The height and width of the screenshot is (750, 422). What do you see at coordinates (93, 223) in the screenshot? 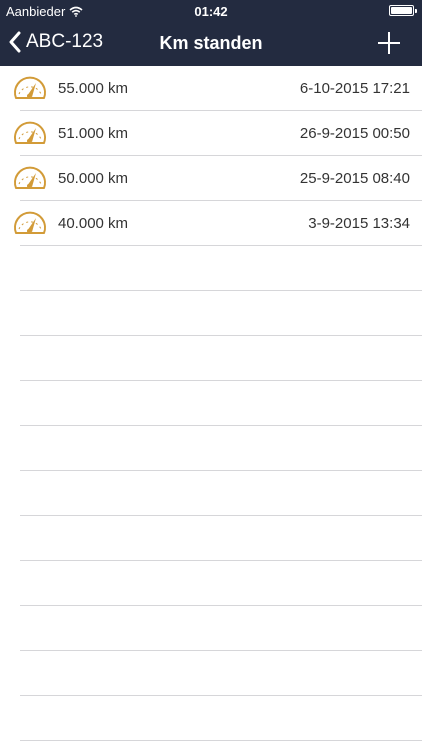
I see `km-value: 40.000 km` at bounding box center [93, 223].